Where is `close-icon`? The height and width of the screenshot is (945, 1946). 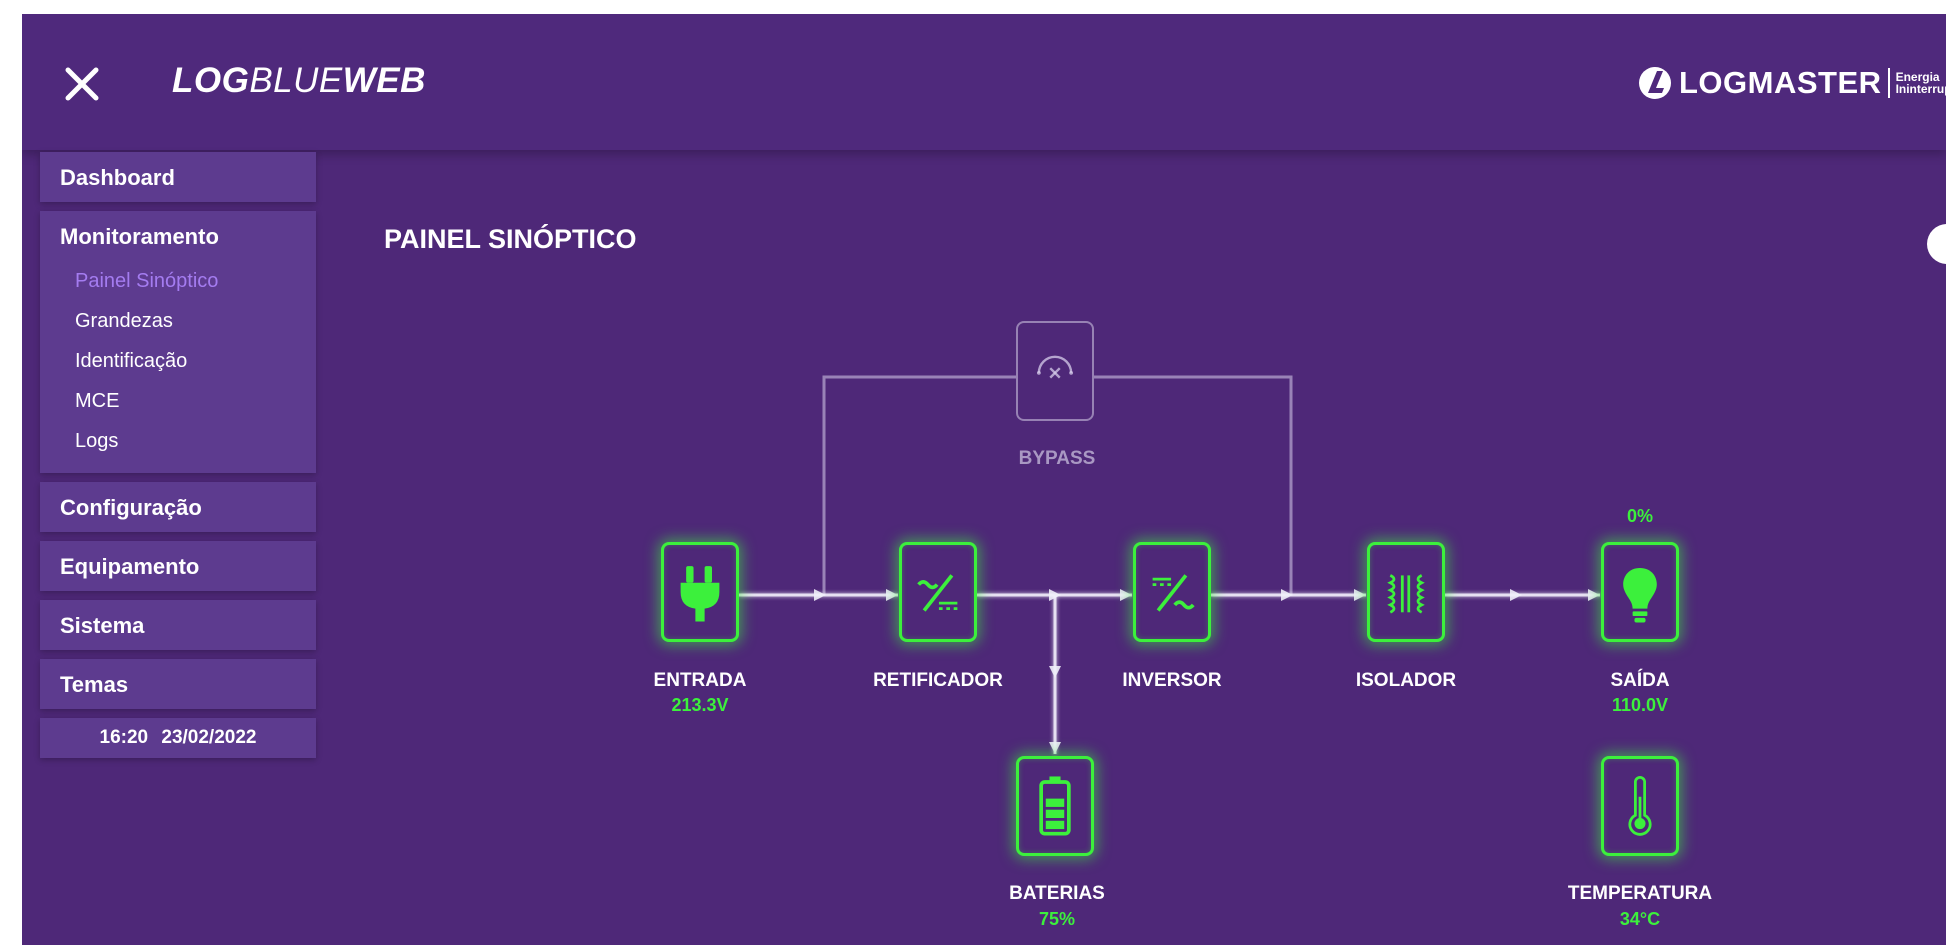 close-icon is located at coordinates (82, 84).